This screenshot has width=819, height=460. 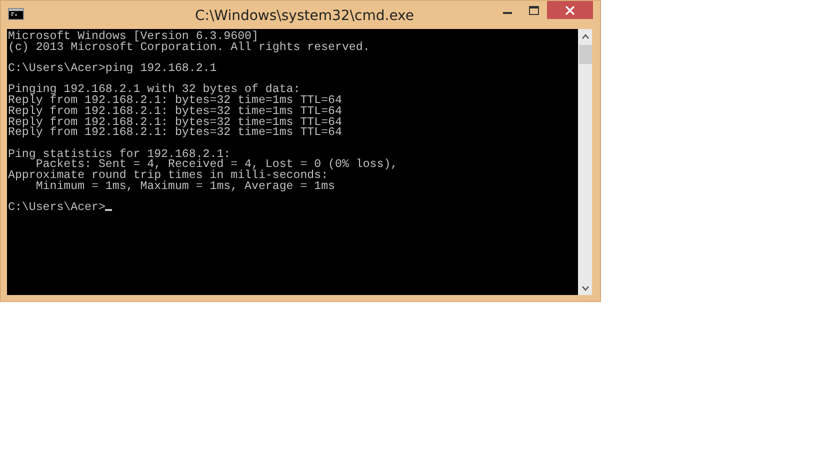 I want to click on console-line: Microsoft Windows [Version 6.3.9600], so click(x=133, y=36).